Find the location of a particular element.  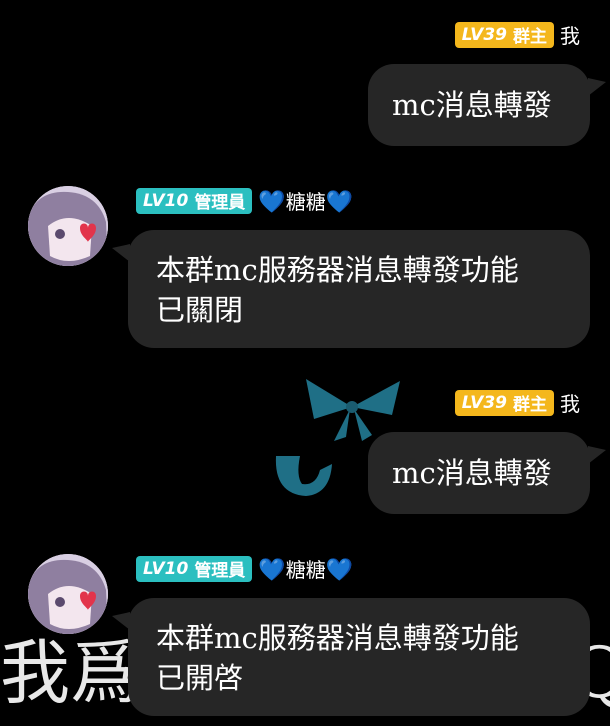

bell-decoration-icon is located at coordinates (303, 476).